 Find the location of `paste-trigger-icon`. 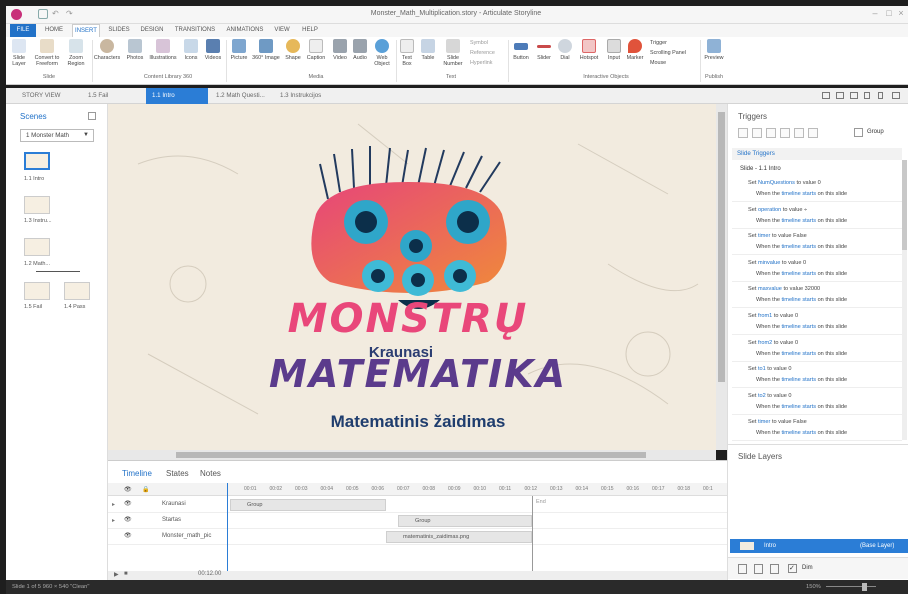

paste-trigger-icon is located at coordinates (785, 133).